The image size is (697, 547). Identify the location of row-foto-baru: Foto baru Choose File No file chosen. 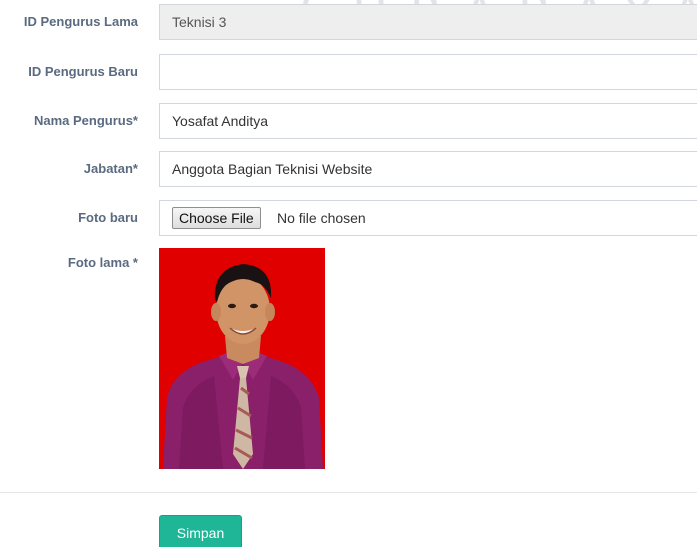
(348, 218).